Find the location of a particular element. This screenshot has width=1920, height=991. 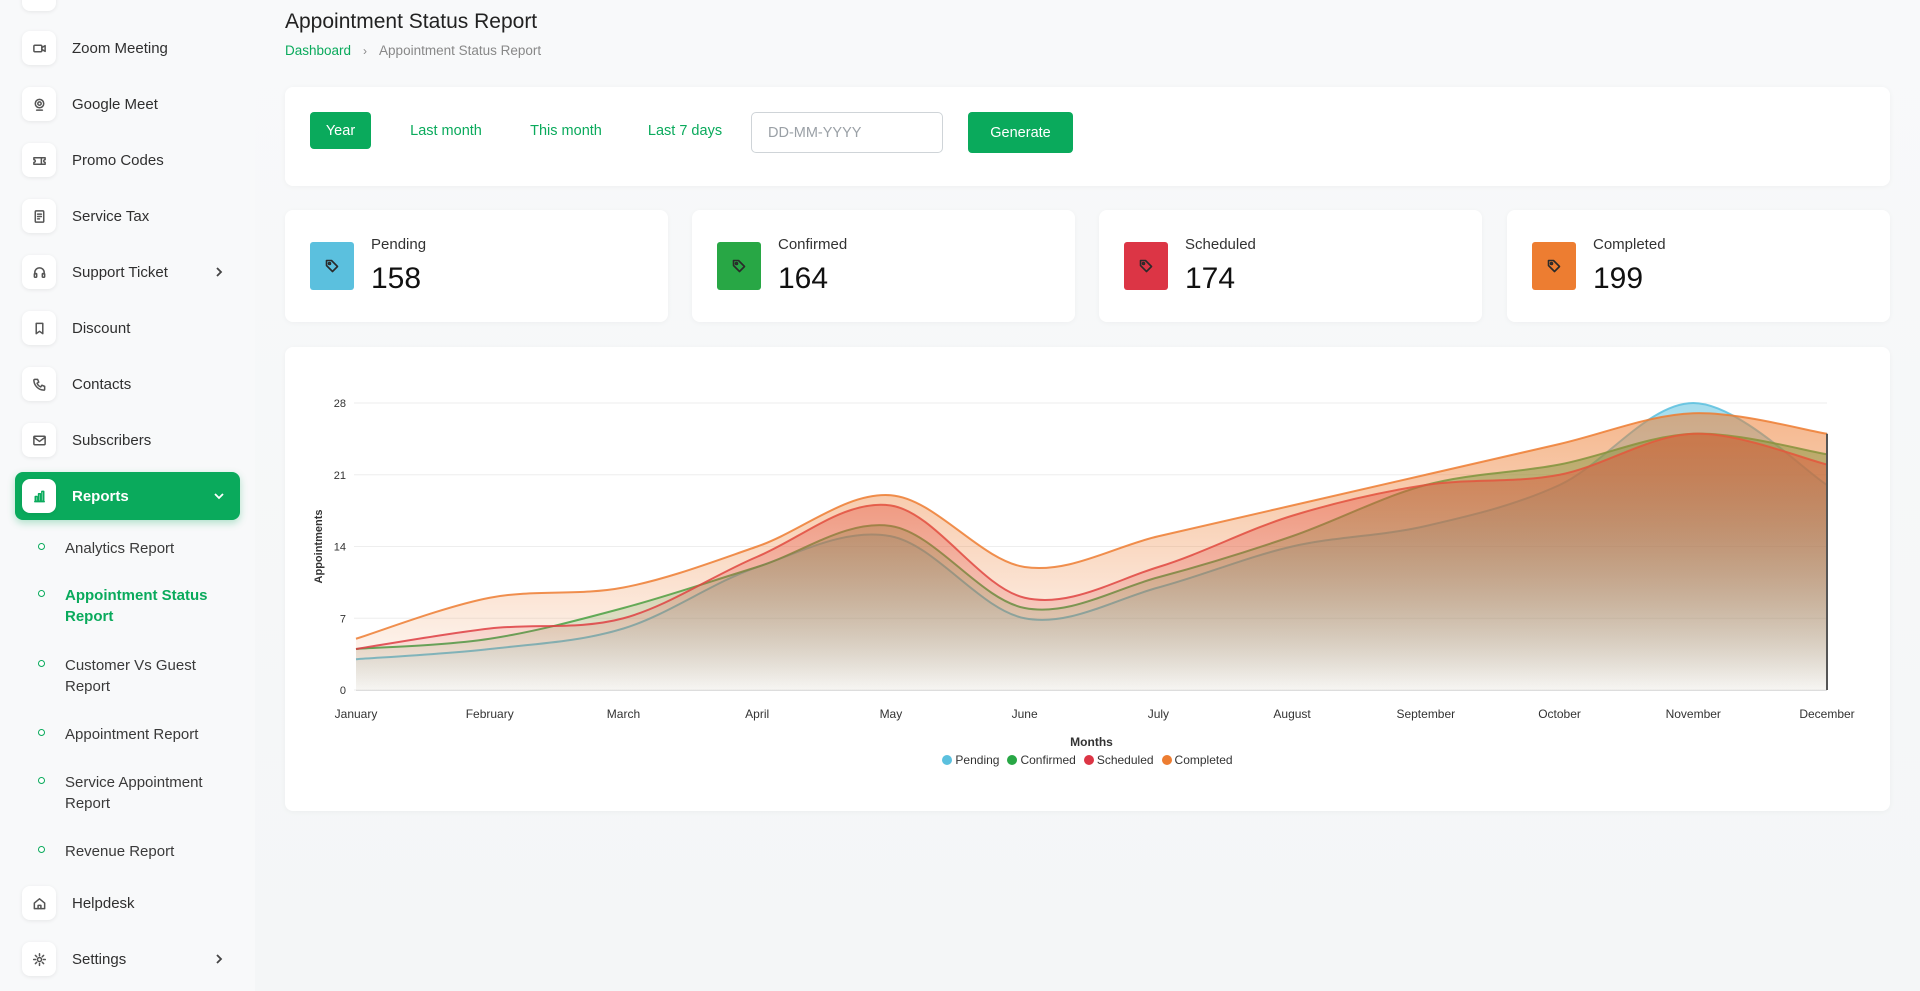

mail-icon is located at coordinates (39, 440).